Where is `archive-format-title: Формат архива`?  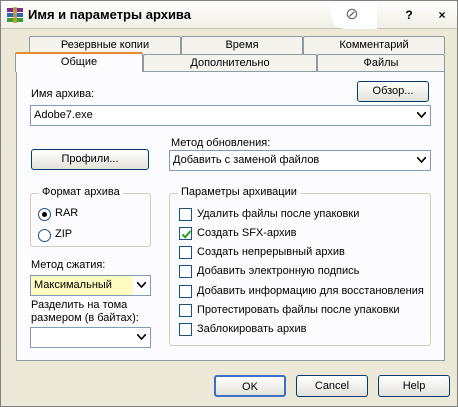
archive-format-title: Формат архива is located at coordinates (81, 192).